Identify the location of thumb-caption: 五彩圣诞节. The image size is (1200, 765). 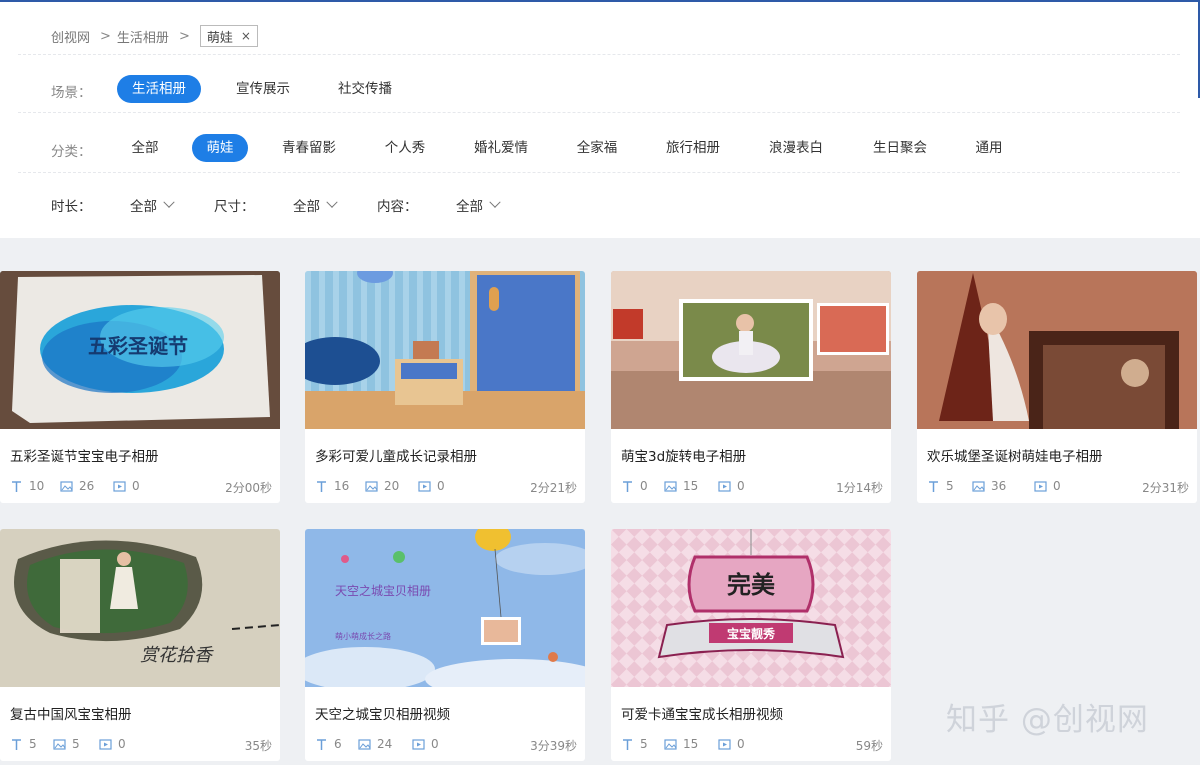
(138, 346).